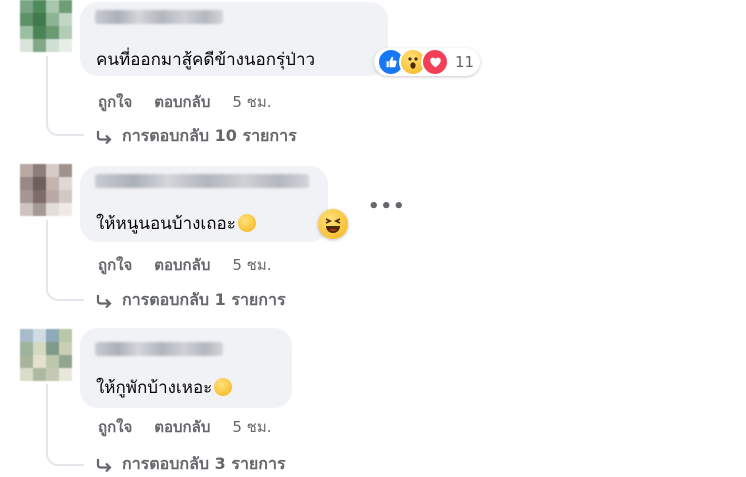 The height and width of the screenshot is (477, 746). Describe the element at coordinates (246, 223) in the screenshot. I see `worried-face-emoji` at that location.